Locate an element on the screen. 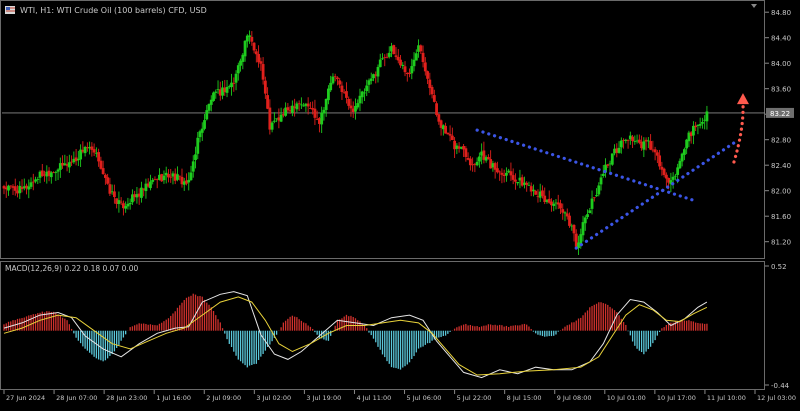 The height and width of the screenshot is (411, 800). price-tick-label: 84.40 is located at coordinates (781, 39).